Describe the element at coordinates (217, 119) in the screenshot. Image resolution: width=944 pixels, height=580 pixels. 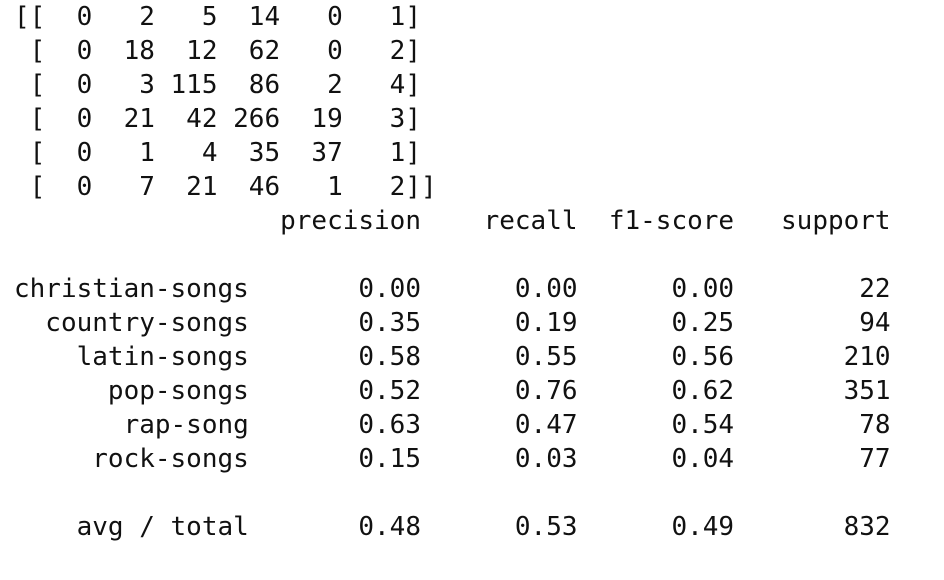
I see `confusion-matrix-row: [ 0 21 42 266 19 3]` at that location.